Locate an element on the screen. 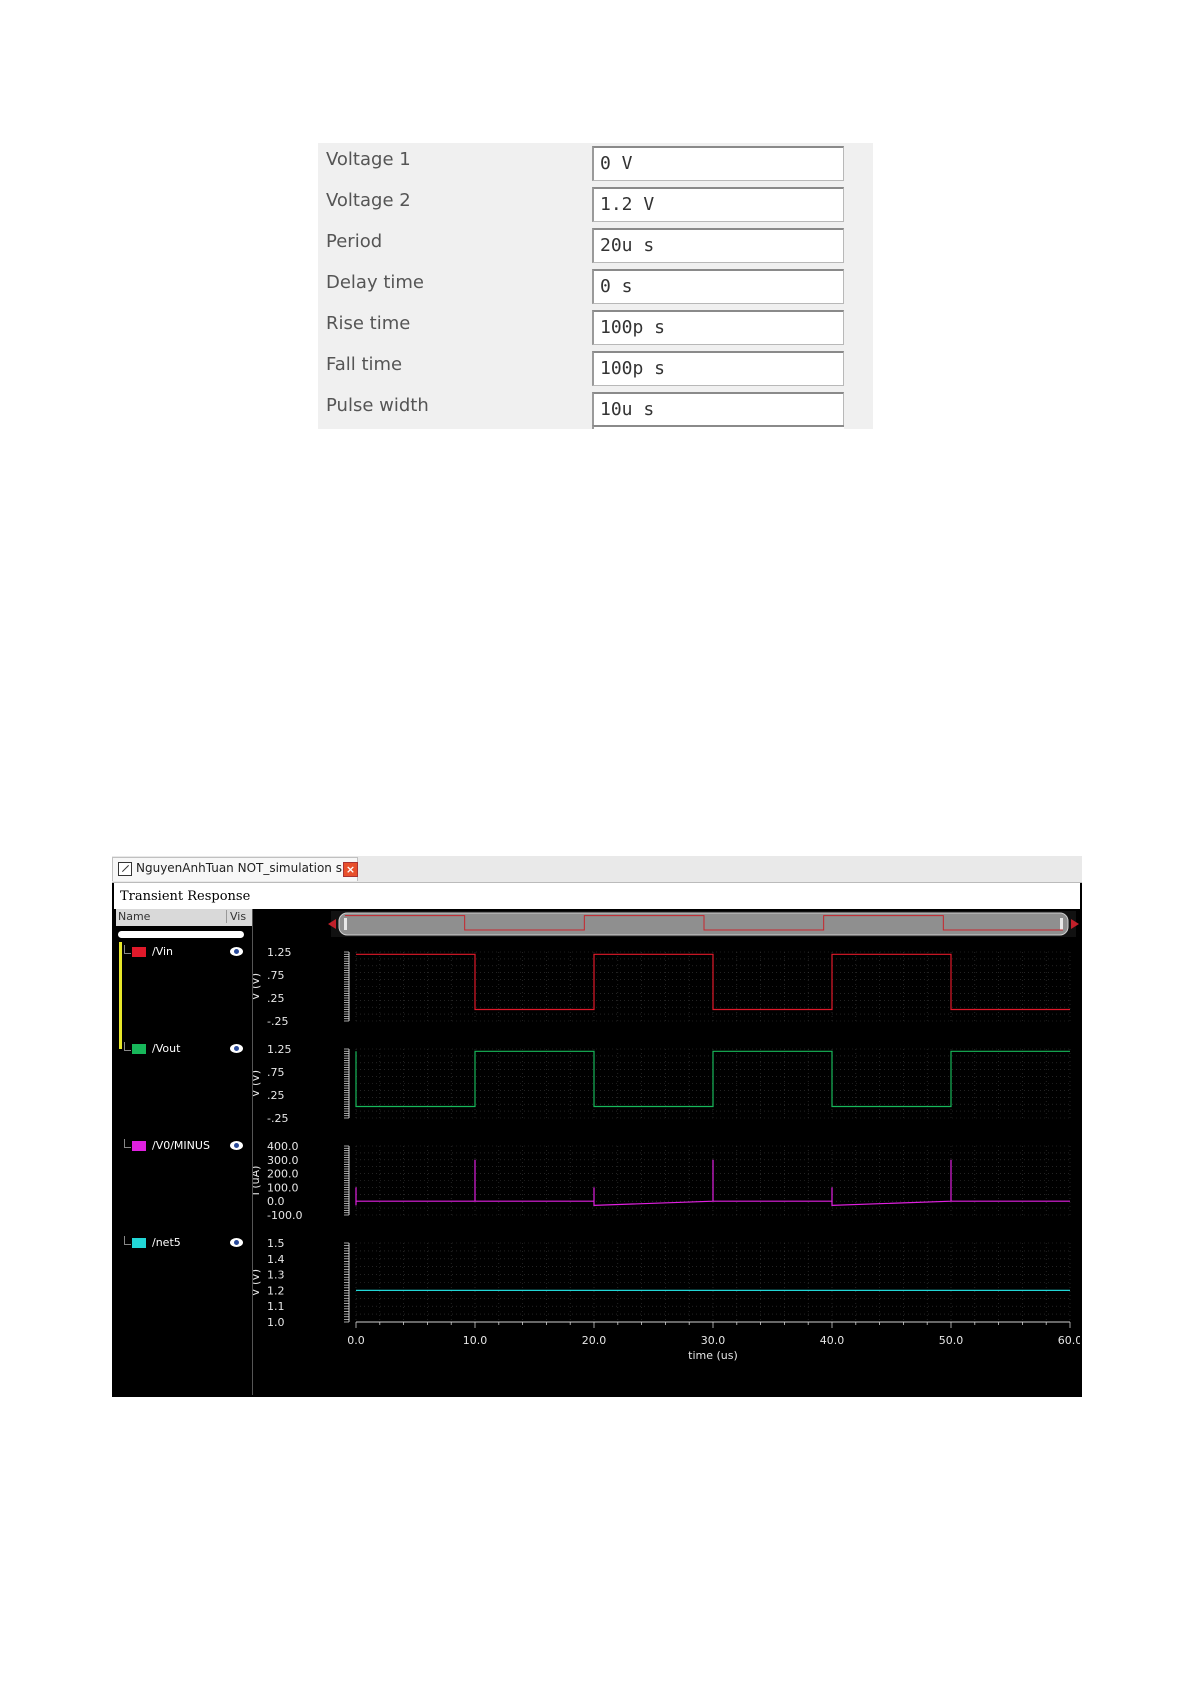 Image resolution: width=1192 pixels, height=1685 pixels. signal-item-vout: /Vout is located at coordinates (184, 1050).